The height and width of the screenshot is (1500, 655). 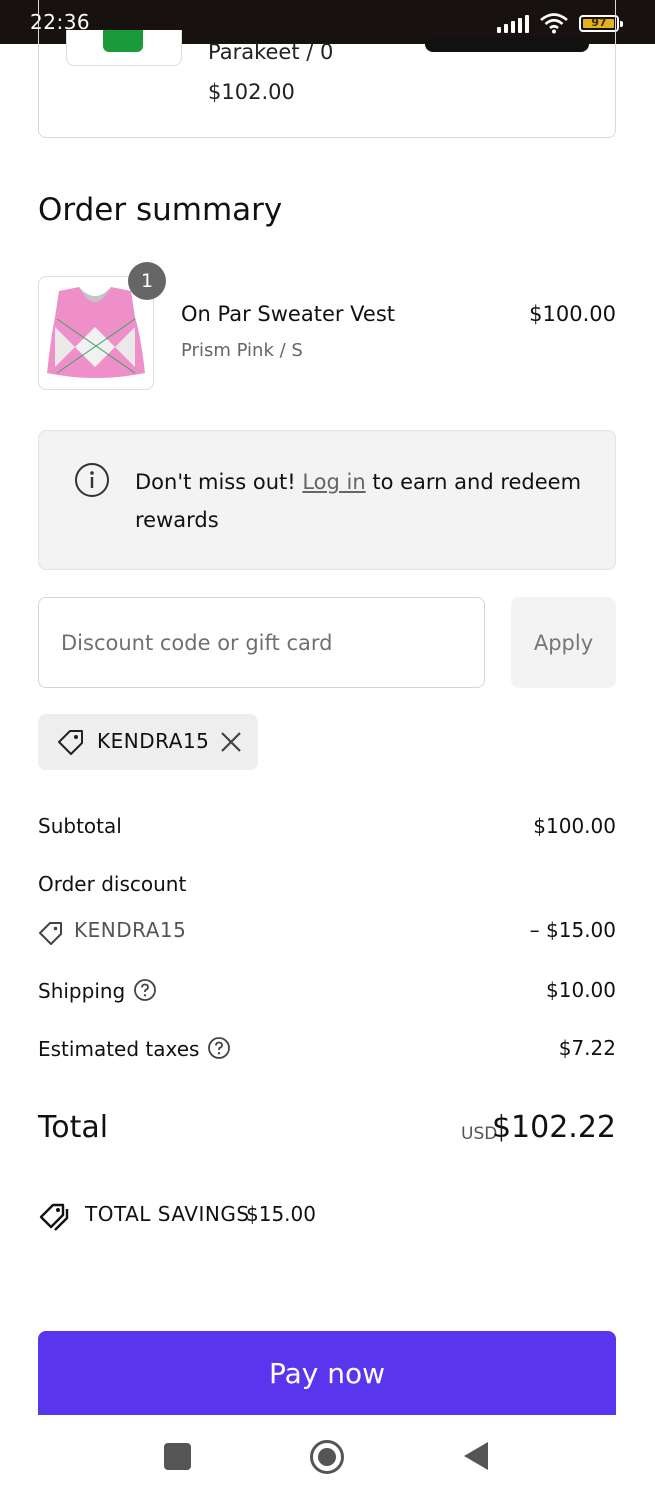 What do you see at coordinates (507, 45) in the screenshot?
I see `card-action-button` at bounding box center [507, 45].